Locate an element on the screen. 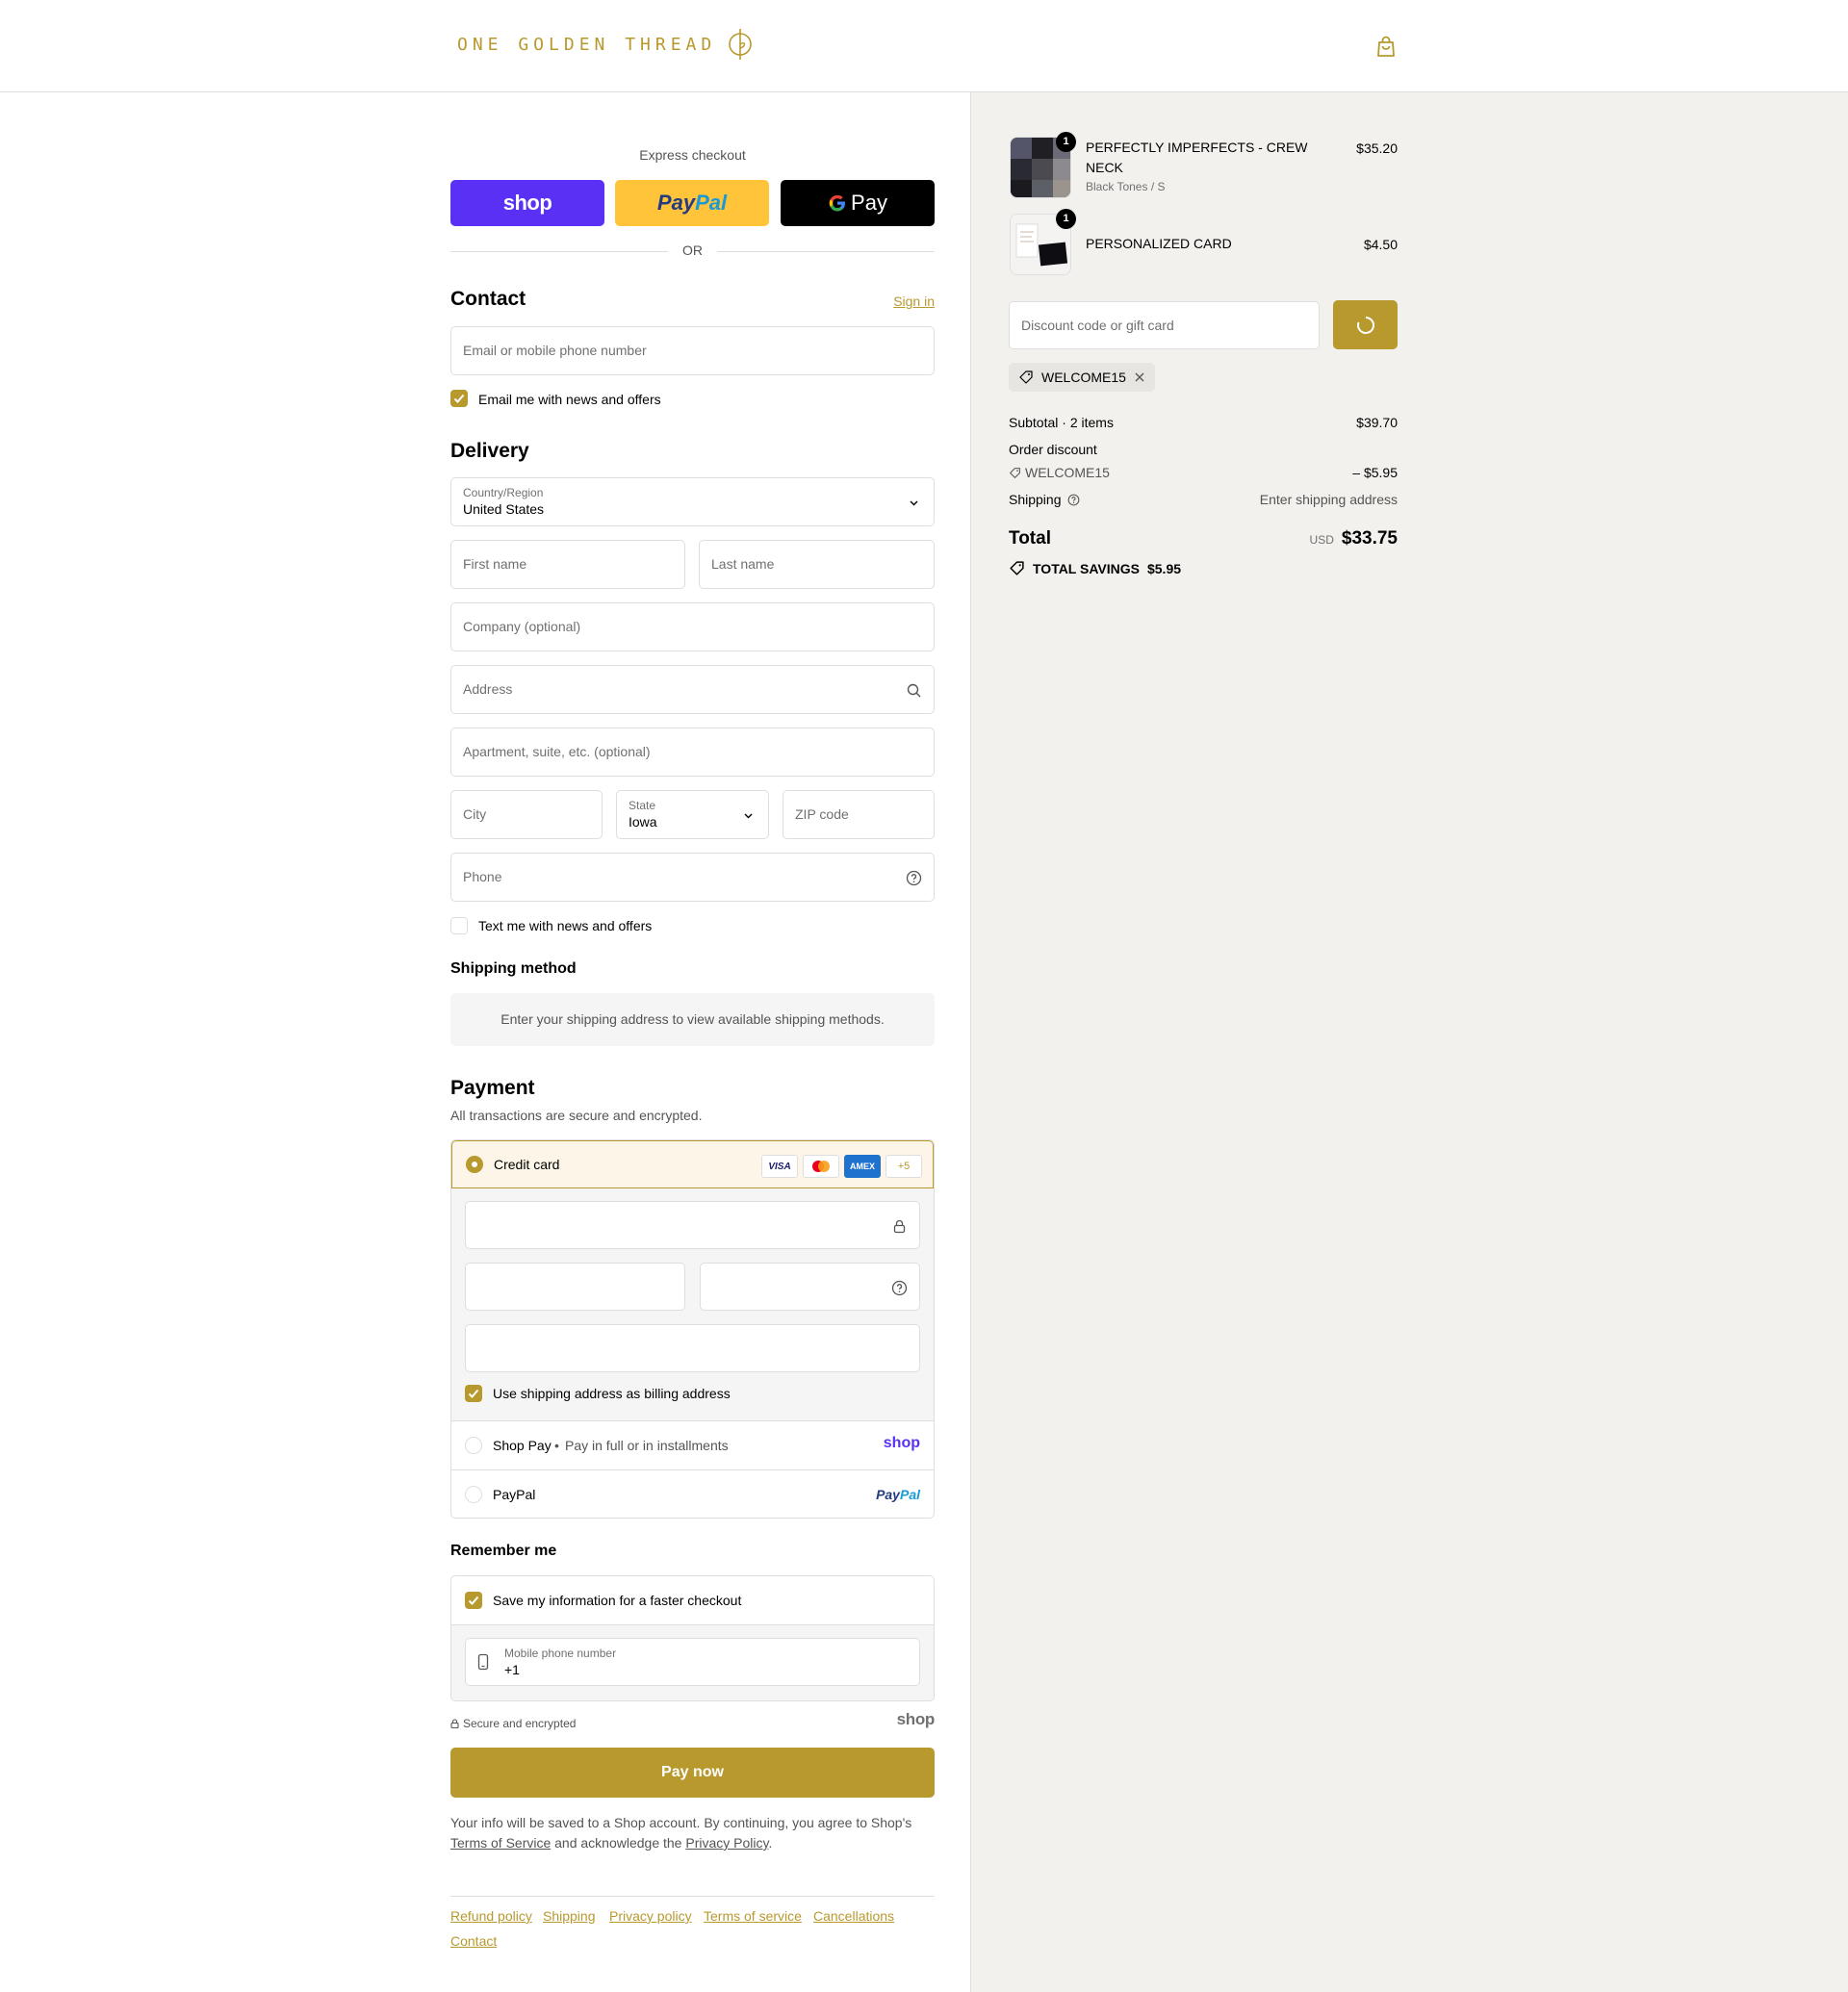 The width and height of the screenshot is (1848, 1992). security-code-field is located at coordinates (810, 1287).